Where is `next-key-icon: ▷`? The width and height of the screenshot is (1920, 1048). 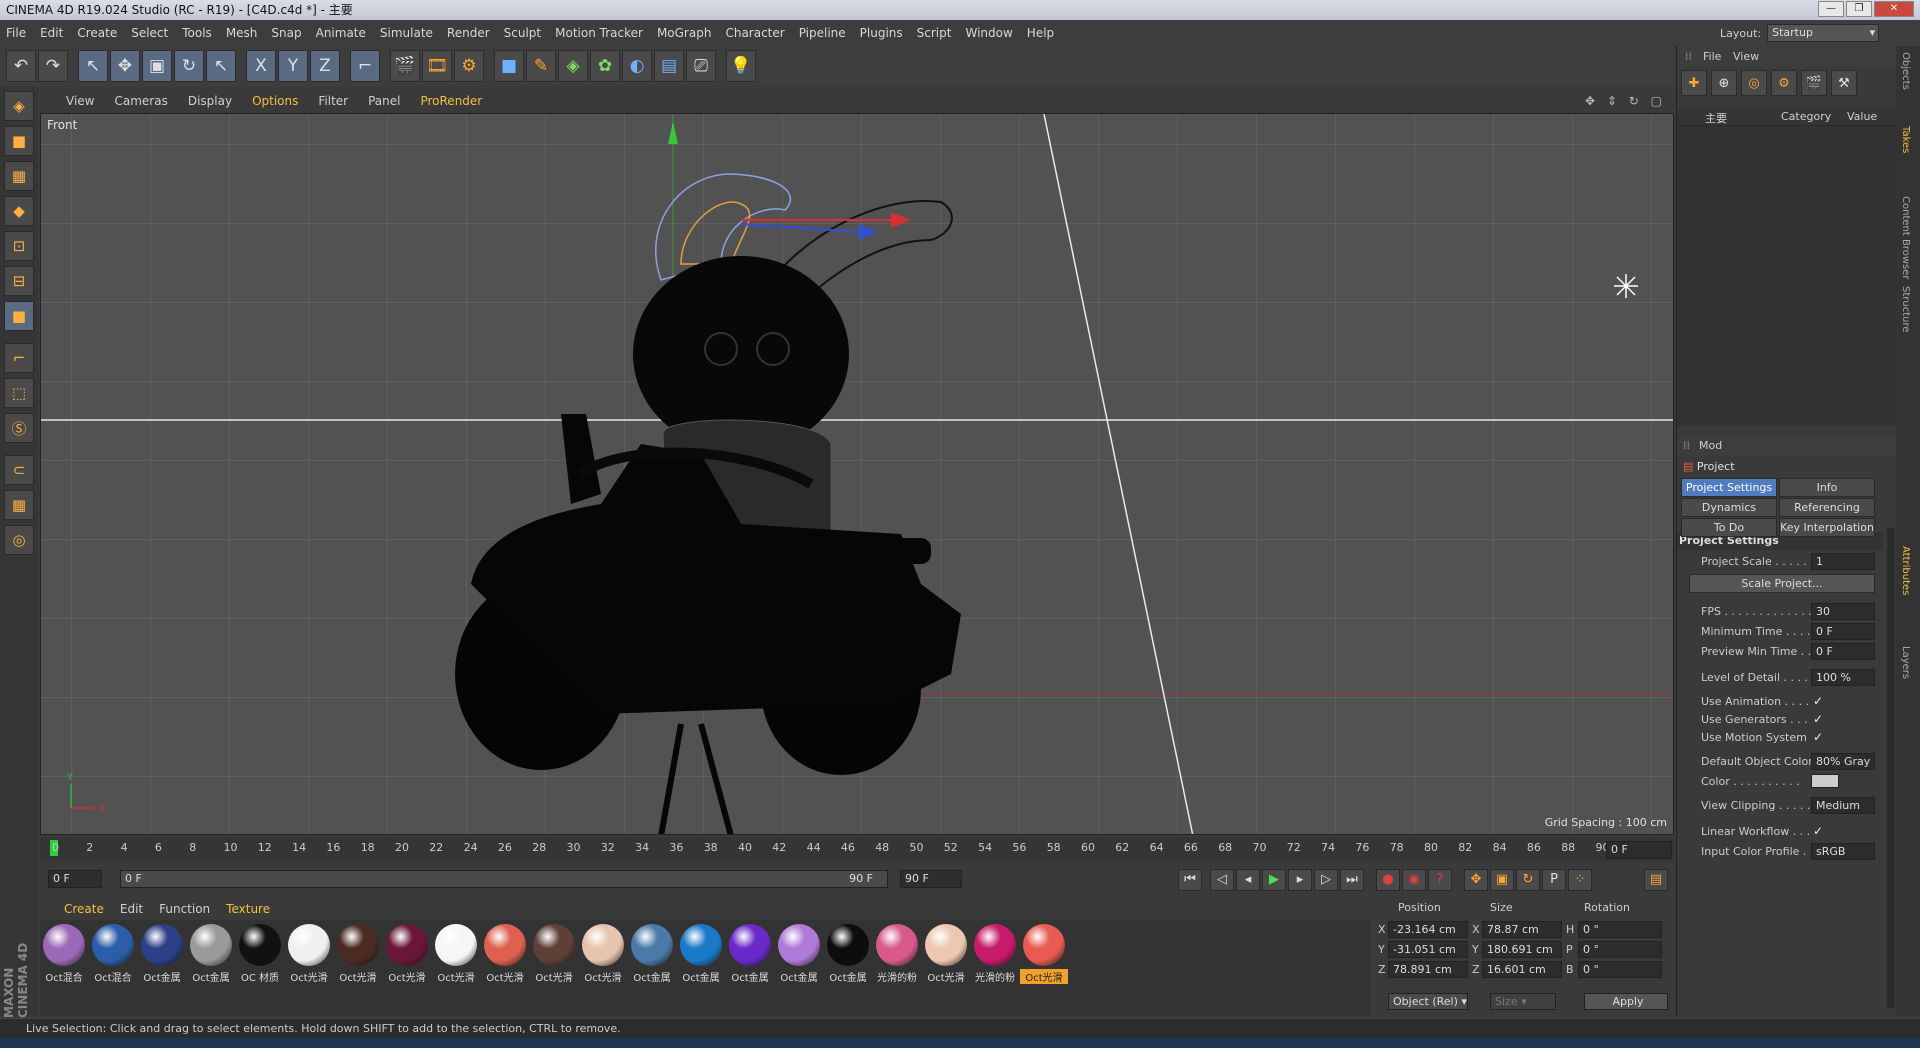
next-key-icon: ▷ is located at coordinates (1326, 880).